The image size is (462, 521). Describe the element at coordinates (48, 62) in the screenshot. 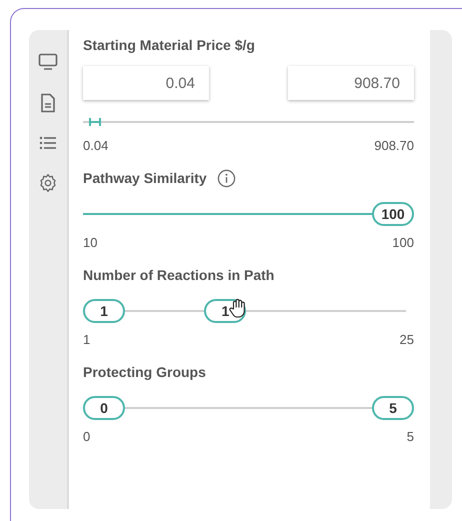

I see `monitor-icon` at that location.